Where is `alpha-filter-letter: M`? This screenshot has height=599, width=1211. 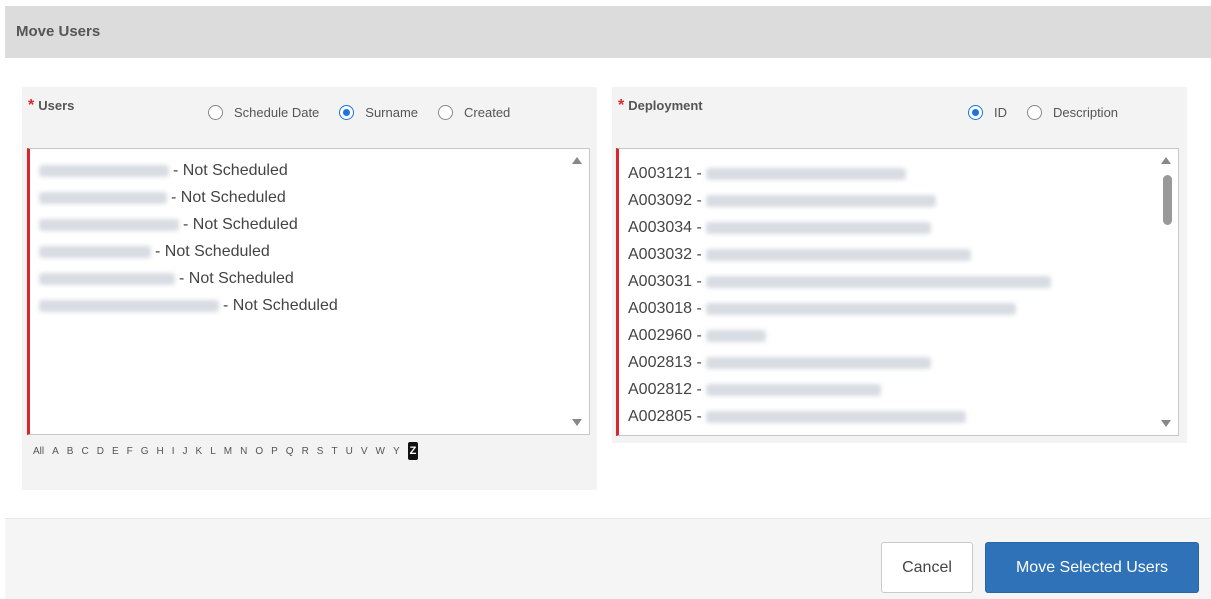 alpha-filter-letter: M is located at coordinates (228, 451).